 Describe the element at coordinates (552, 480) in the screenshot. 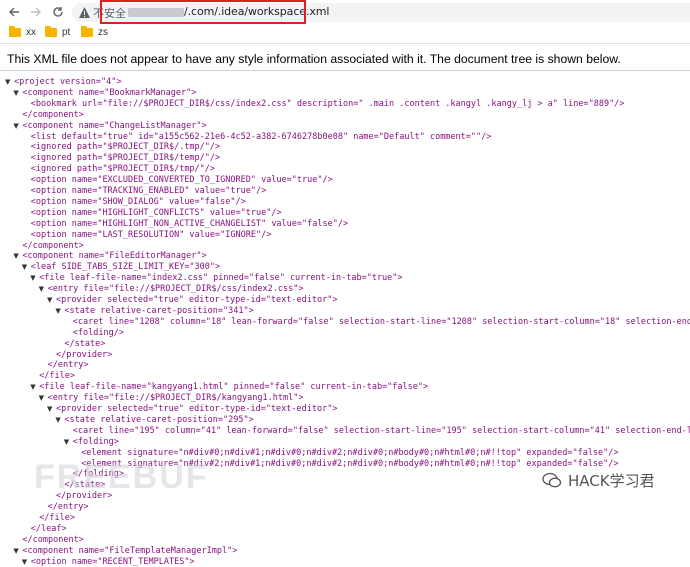

I see `wechat-icon` at that location.